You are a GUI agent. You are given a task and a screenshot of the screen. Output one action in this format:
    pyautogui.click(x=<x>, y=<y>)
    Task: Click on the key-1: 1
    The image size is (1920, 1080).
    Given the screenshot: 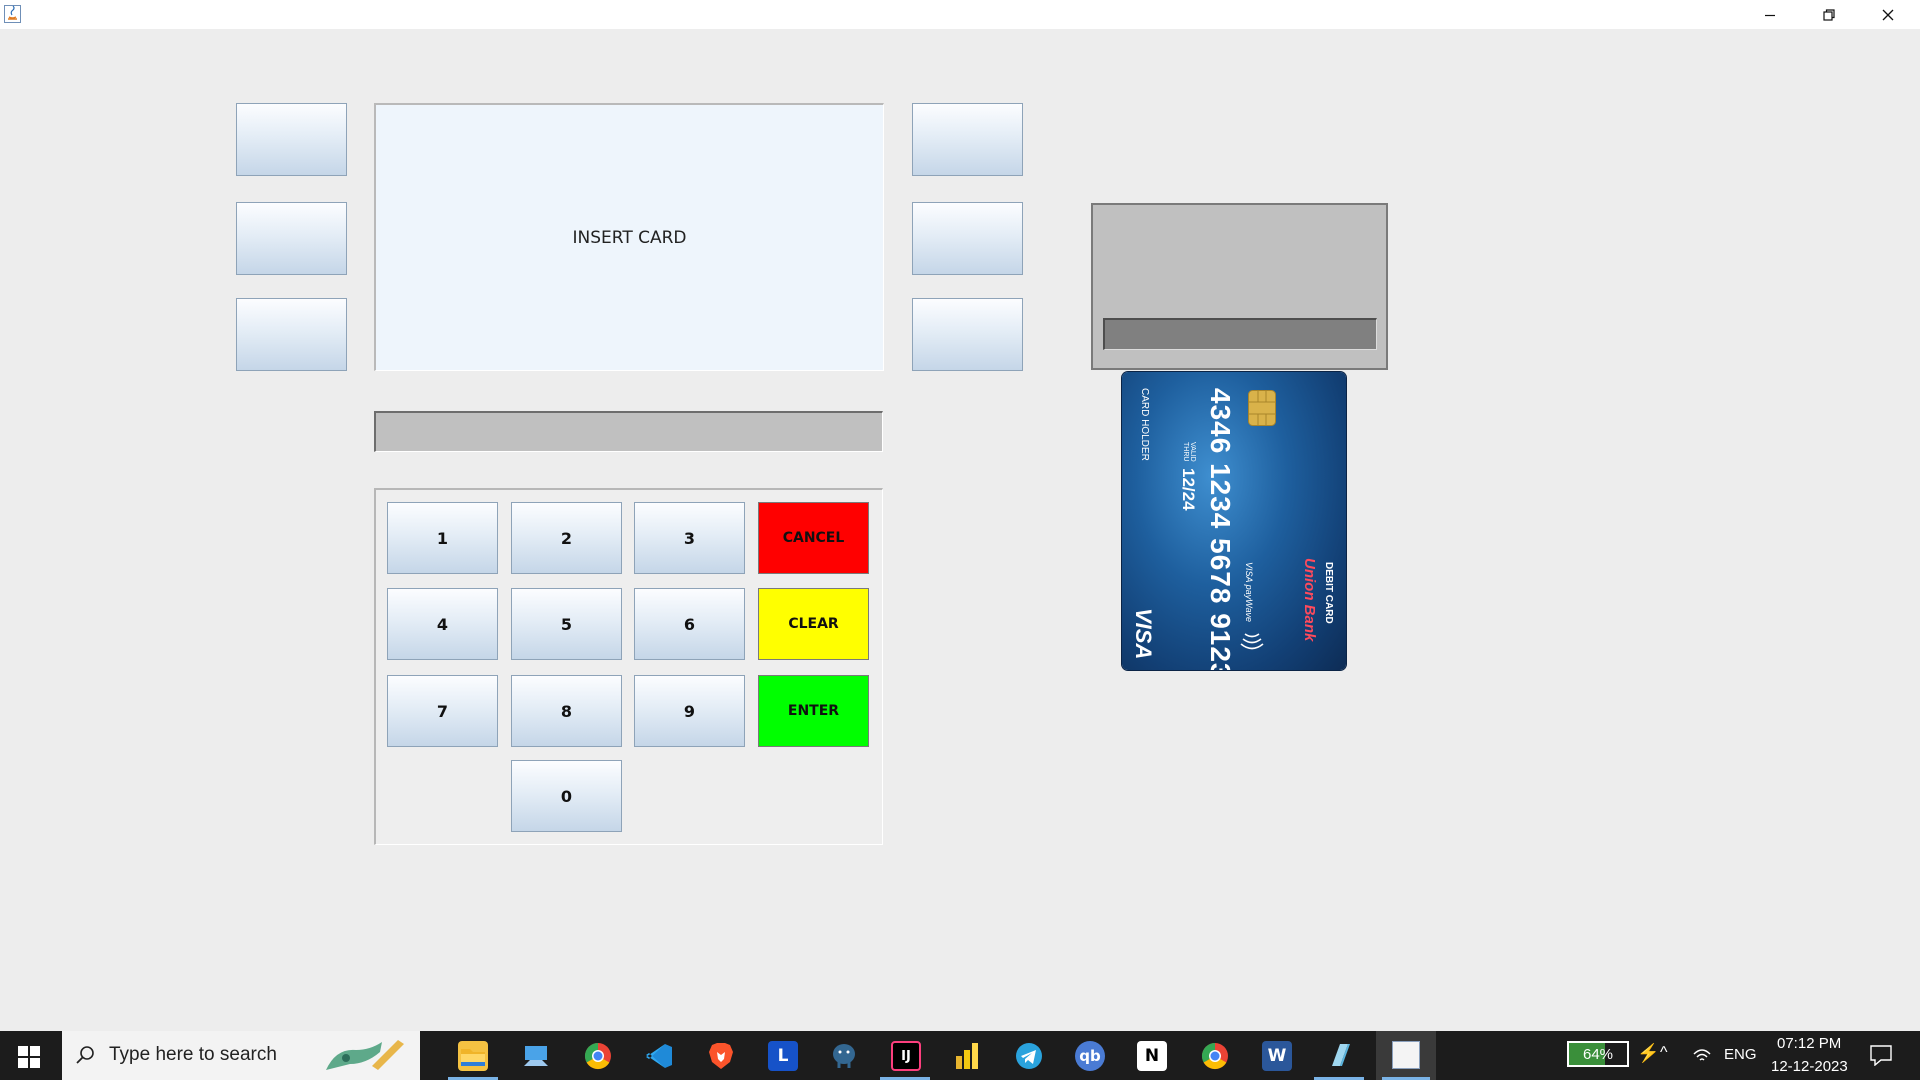 What is the action you would take?
    pyautogui.click(x=442, y=538)
    